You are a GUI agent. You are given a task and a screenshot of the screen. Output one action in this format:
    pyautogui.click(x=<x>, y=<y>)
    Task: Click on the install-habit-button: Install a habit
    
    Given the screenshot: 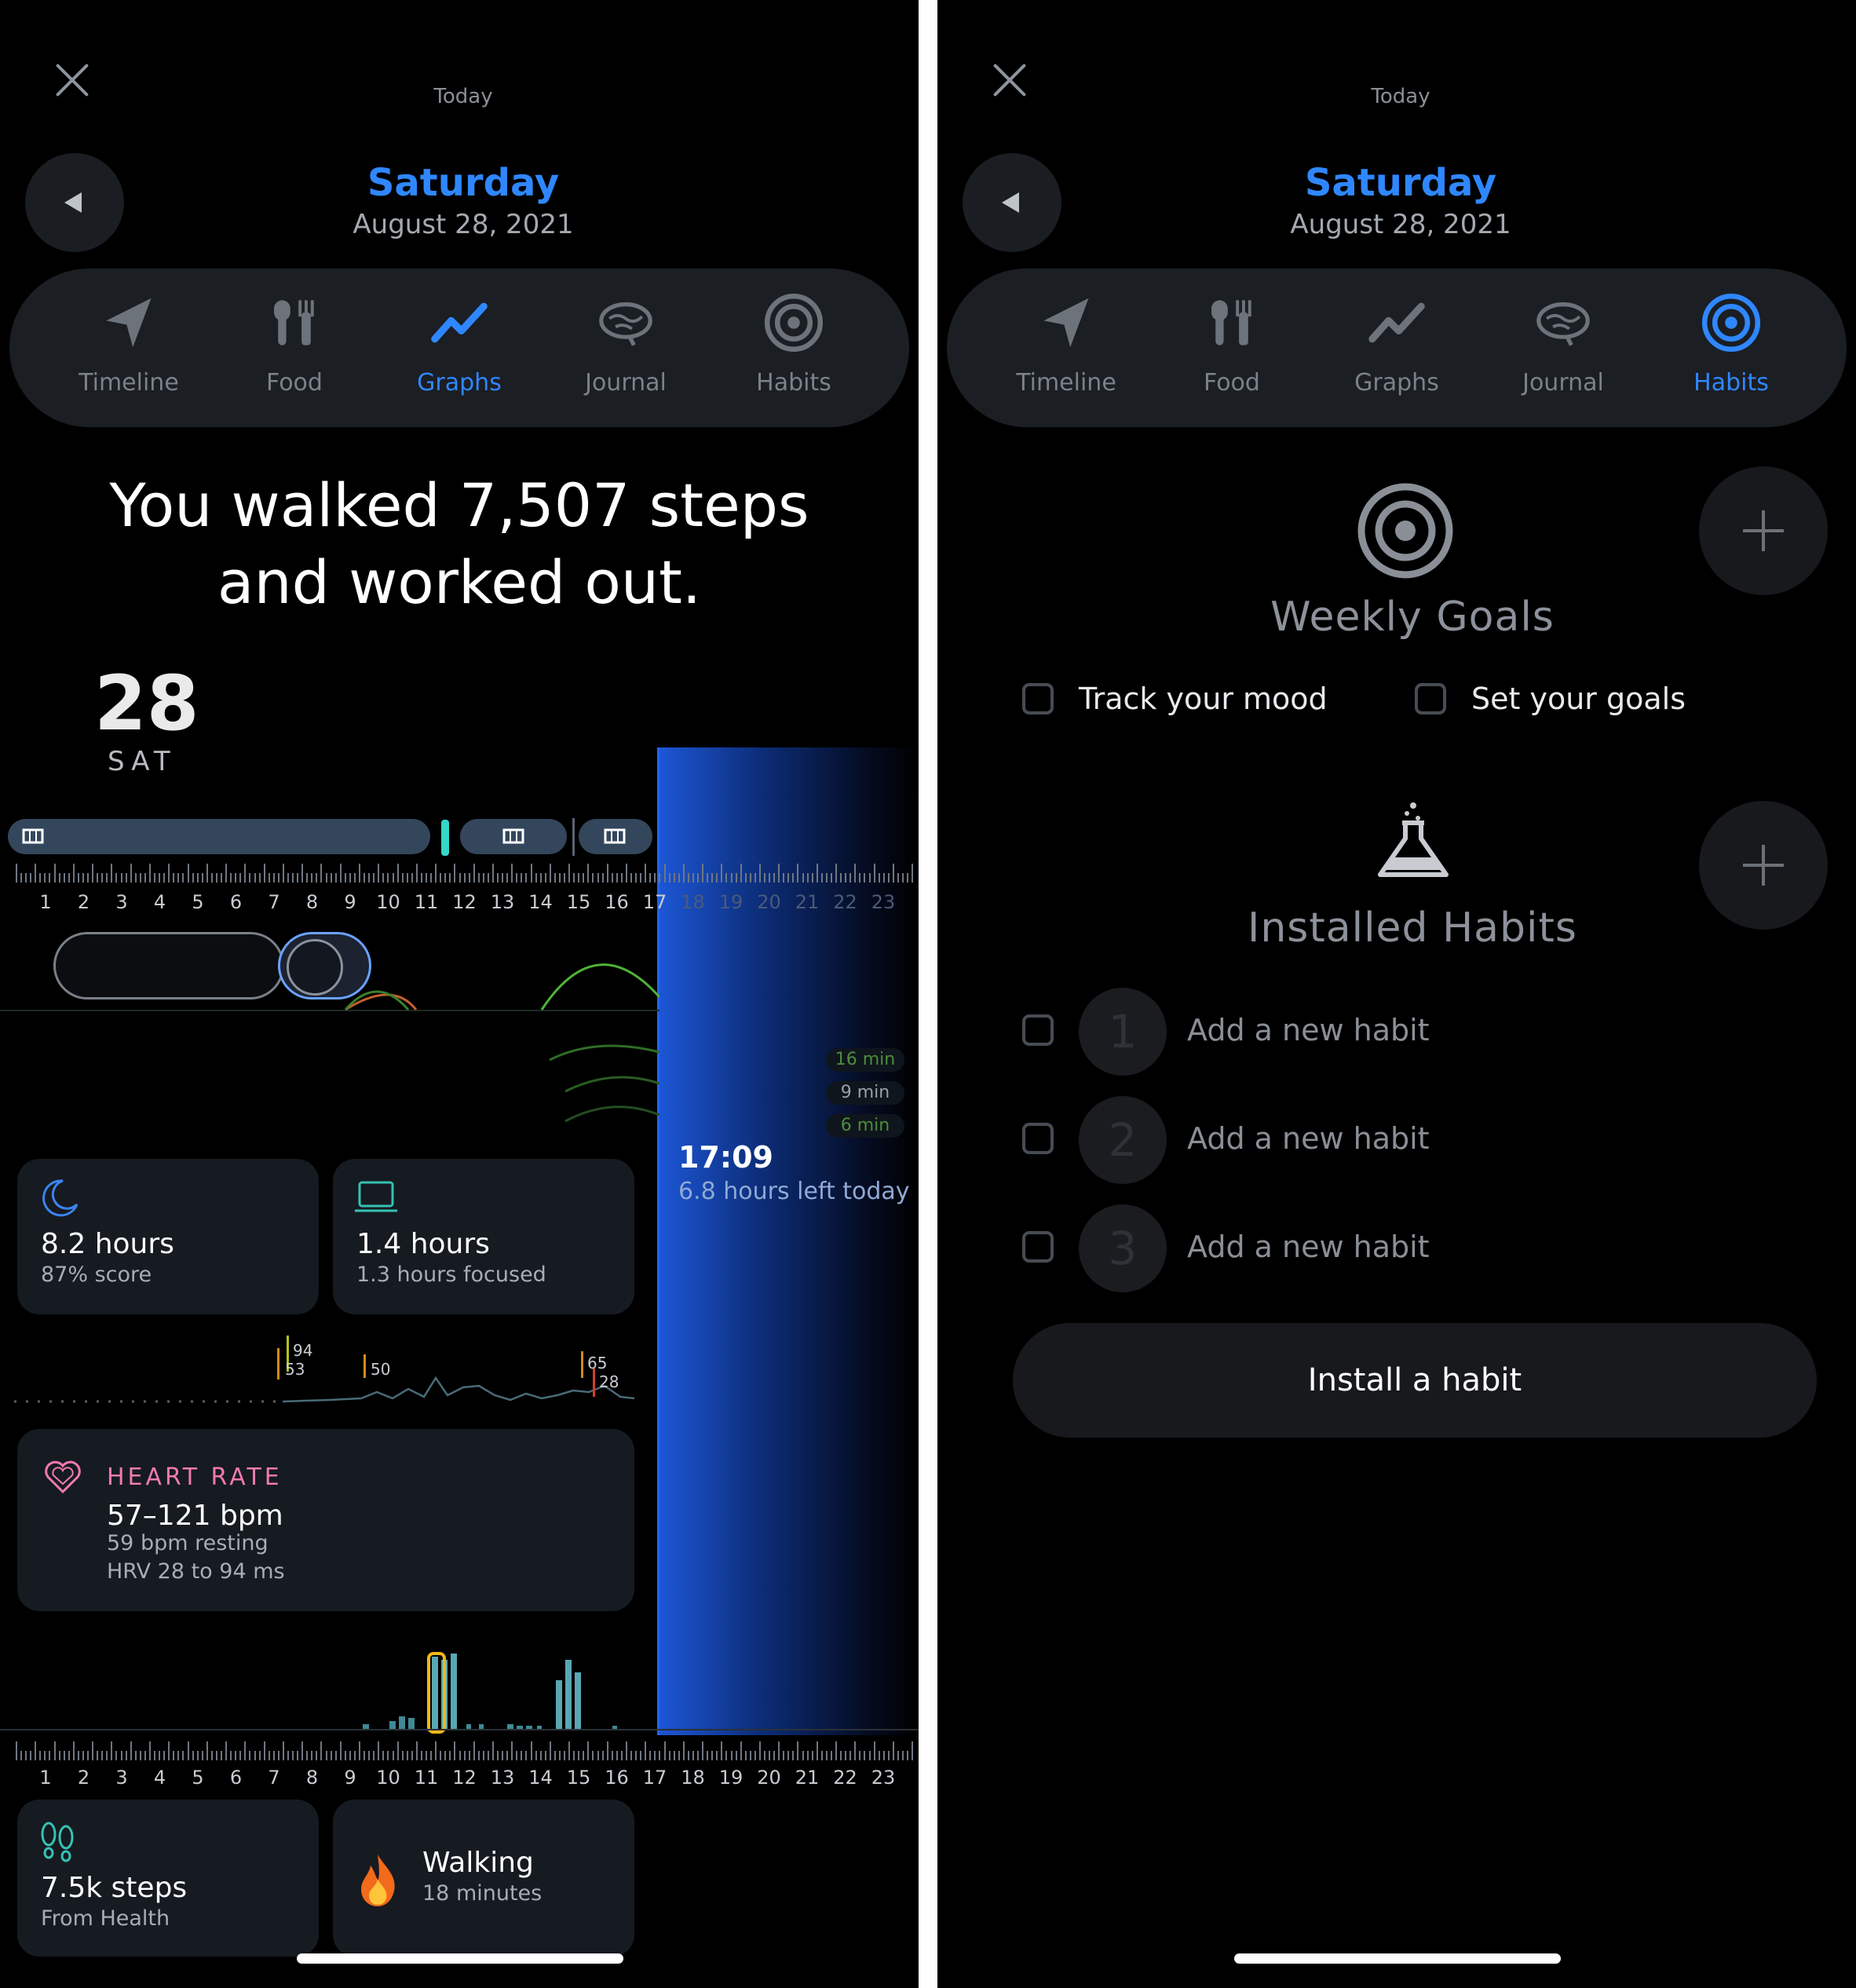 What is the action you would take?
    pyautogui.click(x=1415, y=1380)
    